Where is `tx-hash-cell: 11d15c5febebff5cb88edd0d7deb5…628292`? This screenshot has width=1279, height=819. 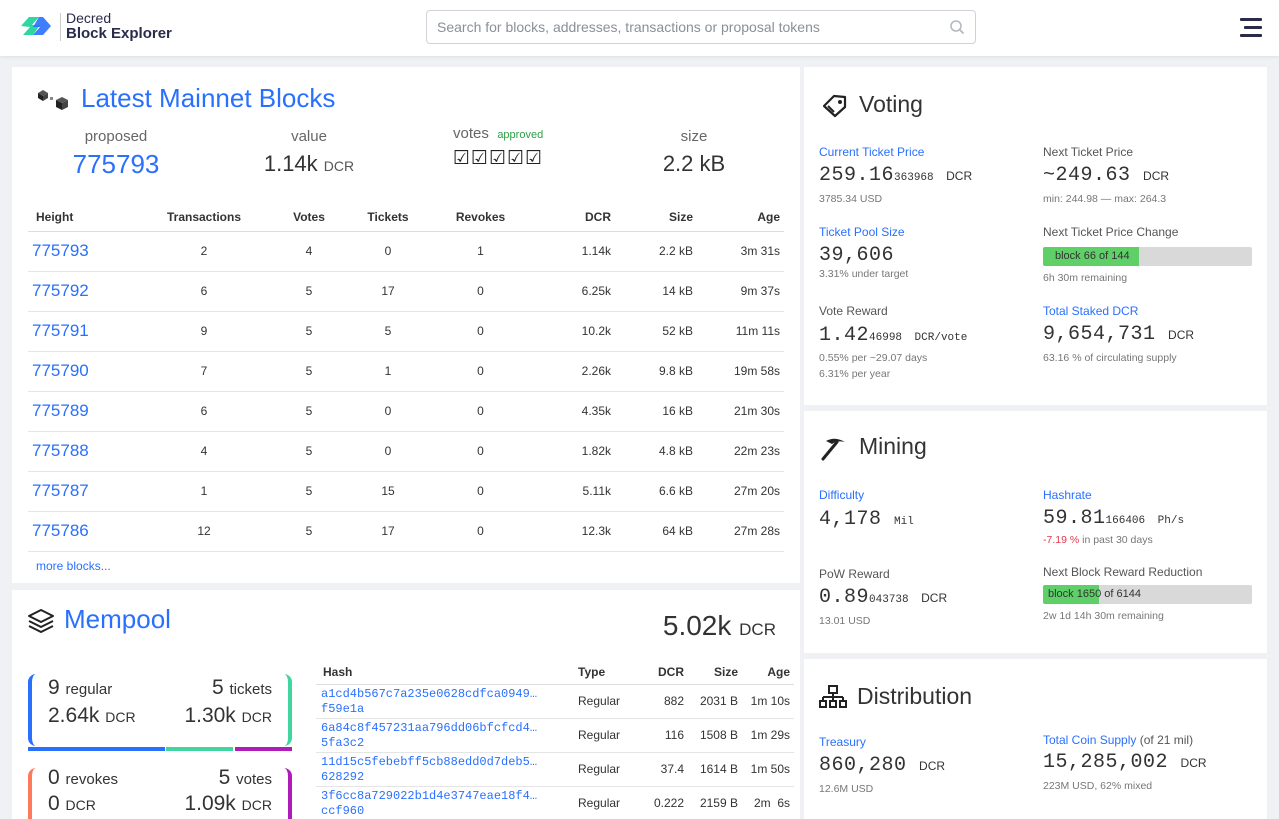
tx-hash-cell: 11d15c5febebff5cb88edd0d7deb5…628292 is located at coordinates (447, 769).